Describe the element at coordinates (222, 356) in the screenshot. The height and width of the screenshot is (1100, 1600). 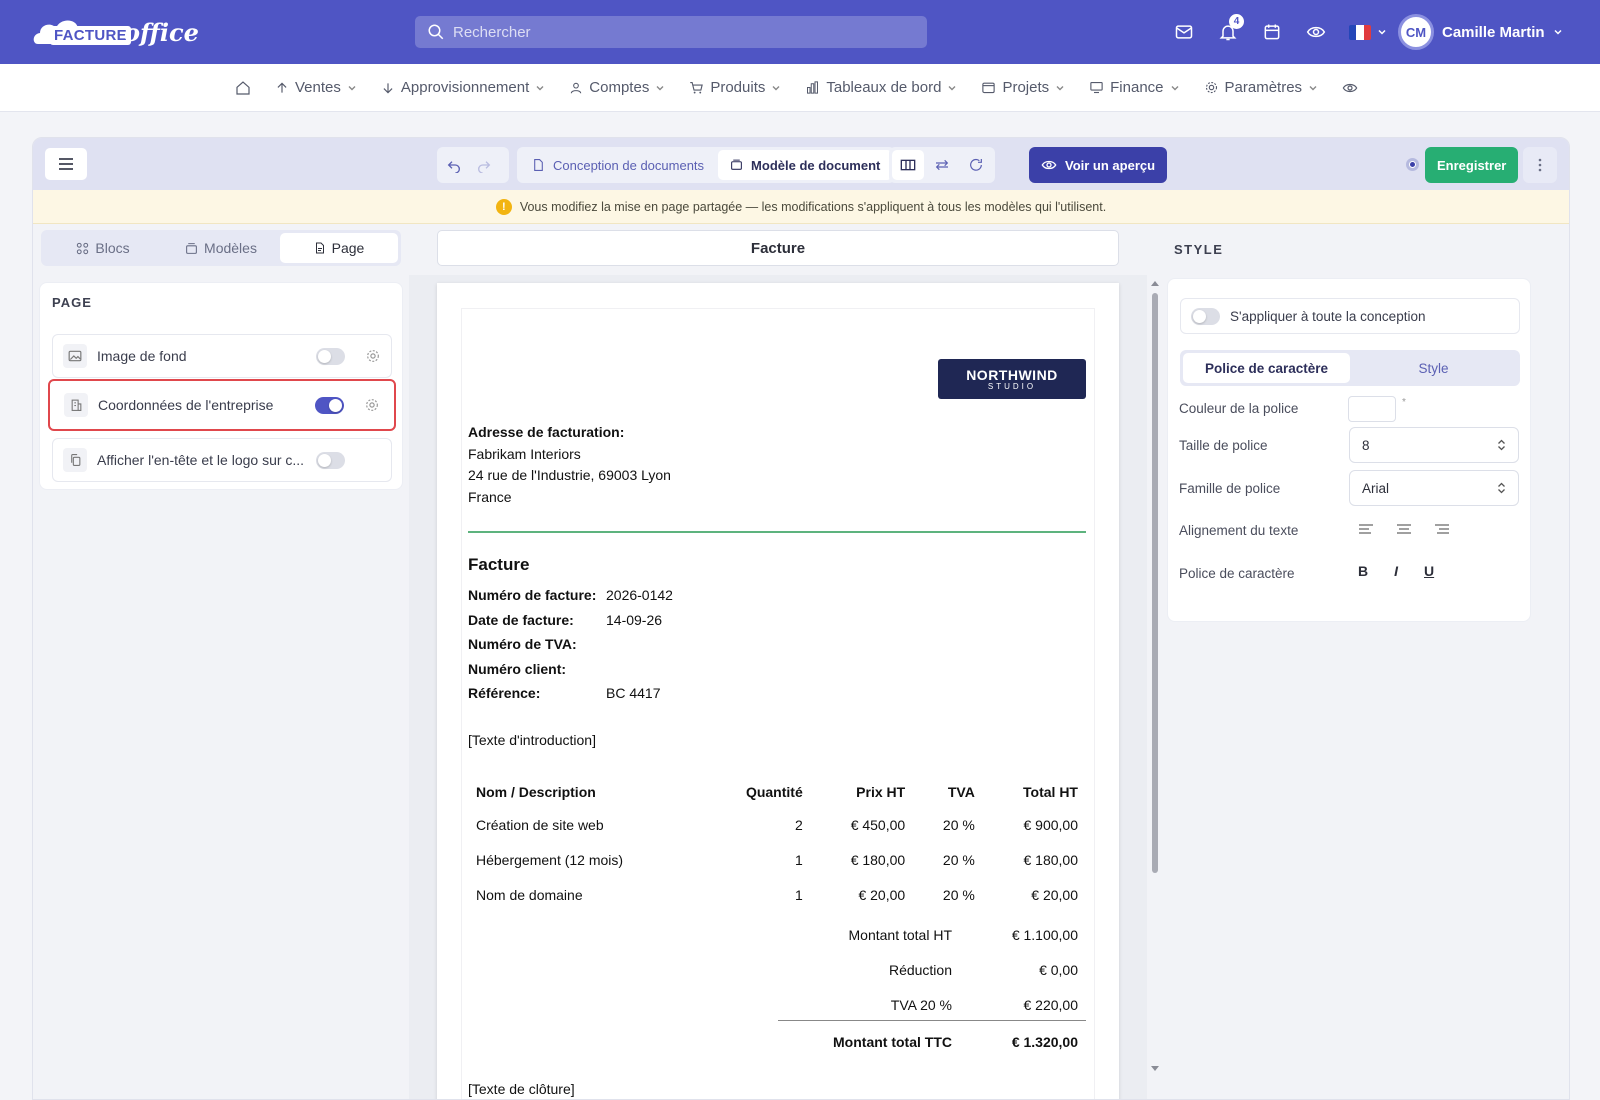
I see `option-background-image: Image de fond` at that location.